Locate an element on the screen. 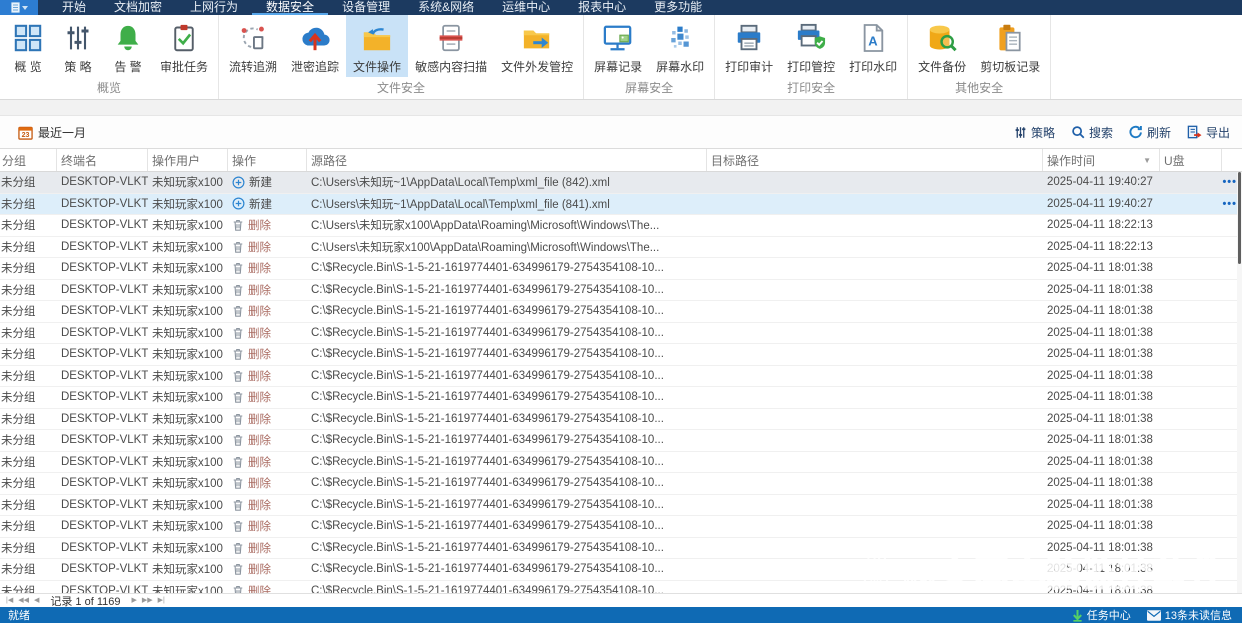 The image size is (1242, 623). menu-tab: 报表中心 is located at coordinates (602, 7).